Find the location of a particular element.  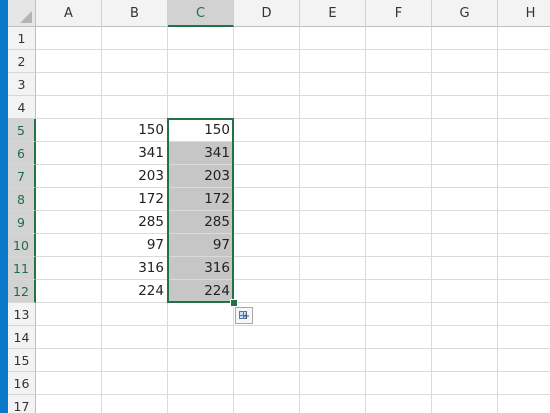

cell-f3 is located at coordinates (399, 84).